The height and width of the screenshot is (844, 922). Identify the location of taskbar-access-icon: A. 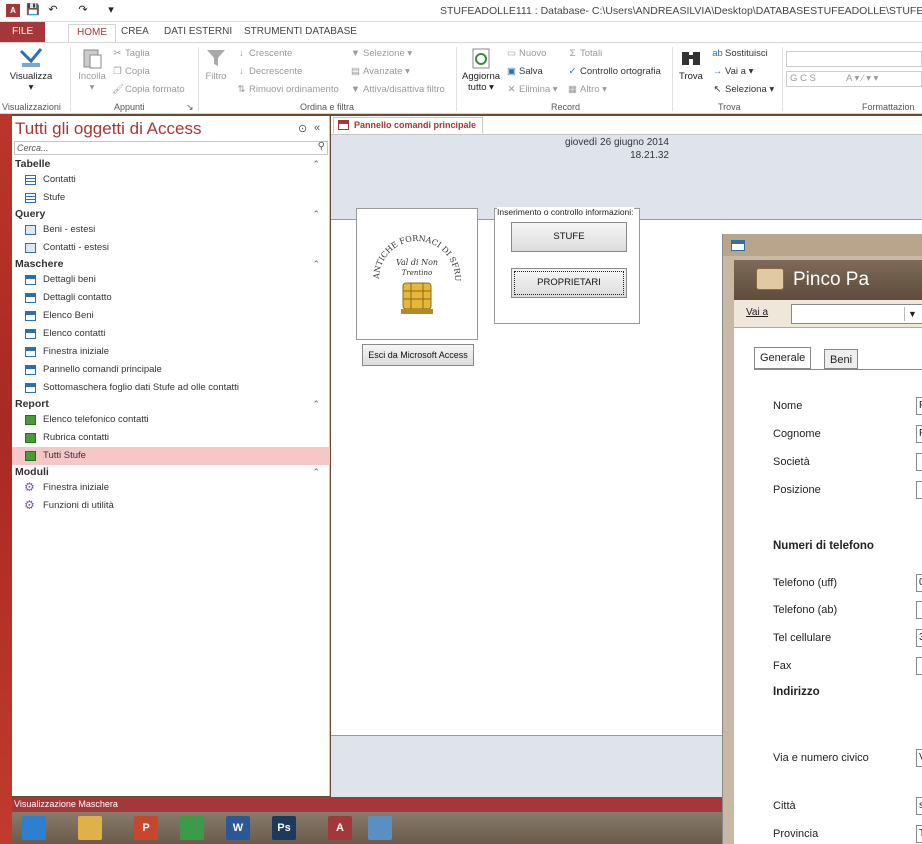
(340, 828).